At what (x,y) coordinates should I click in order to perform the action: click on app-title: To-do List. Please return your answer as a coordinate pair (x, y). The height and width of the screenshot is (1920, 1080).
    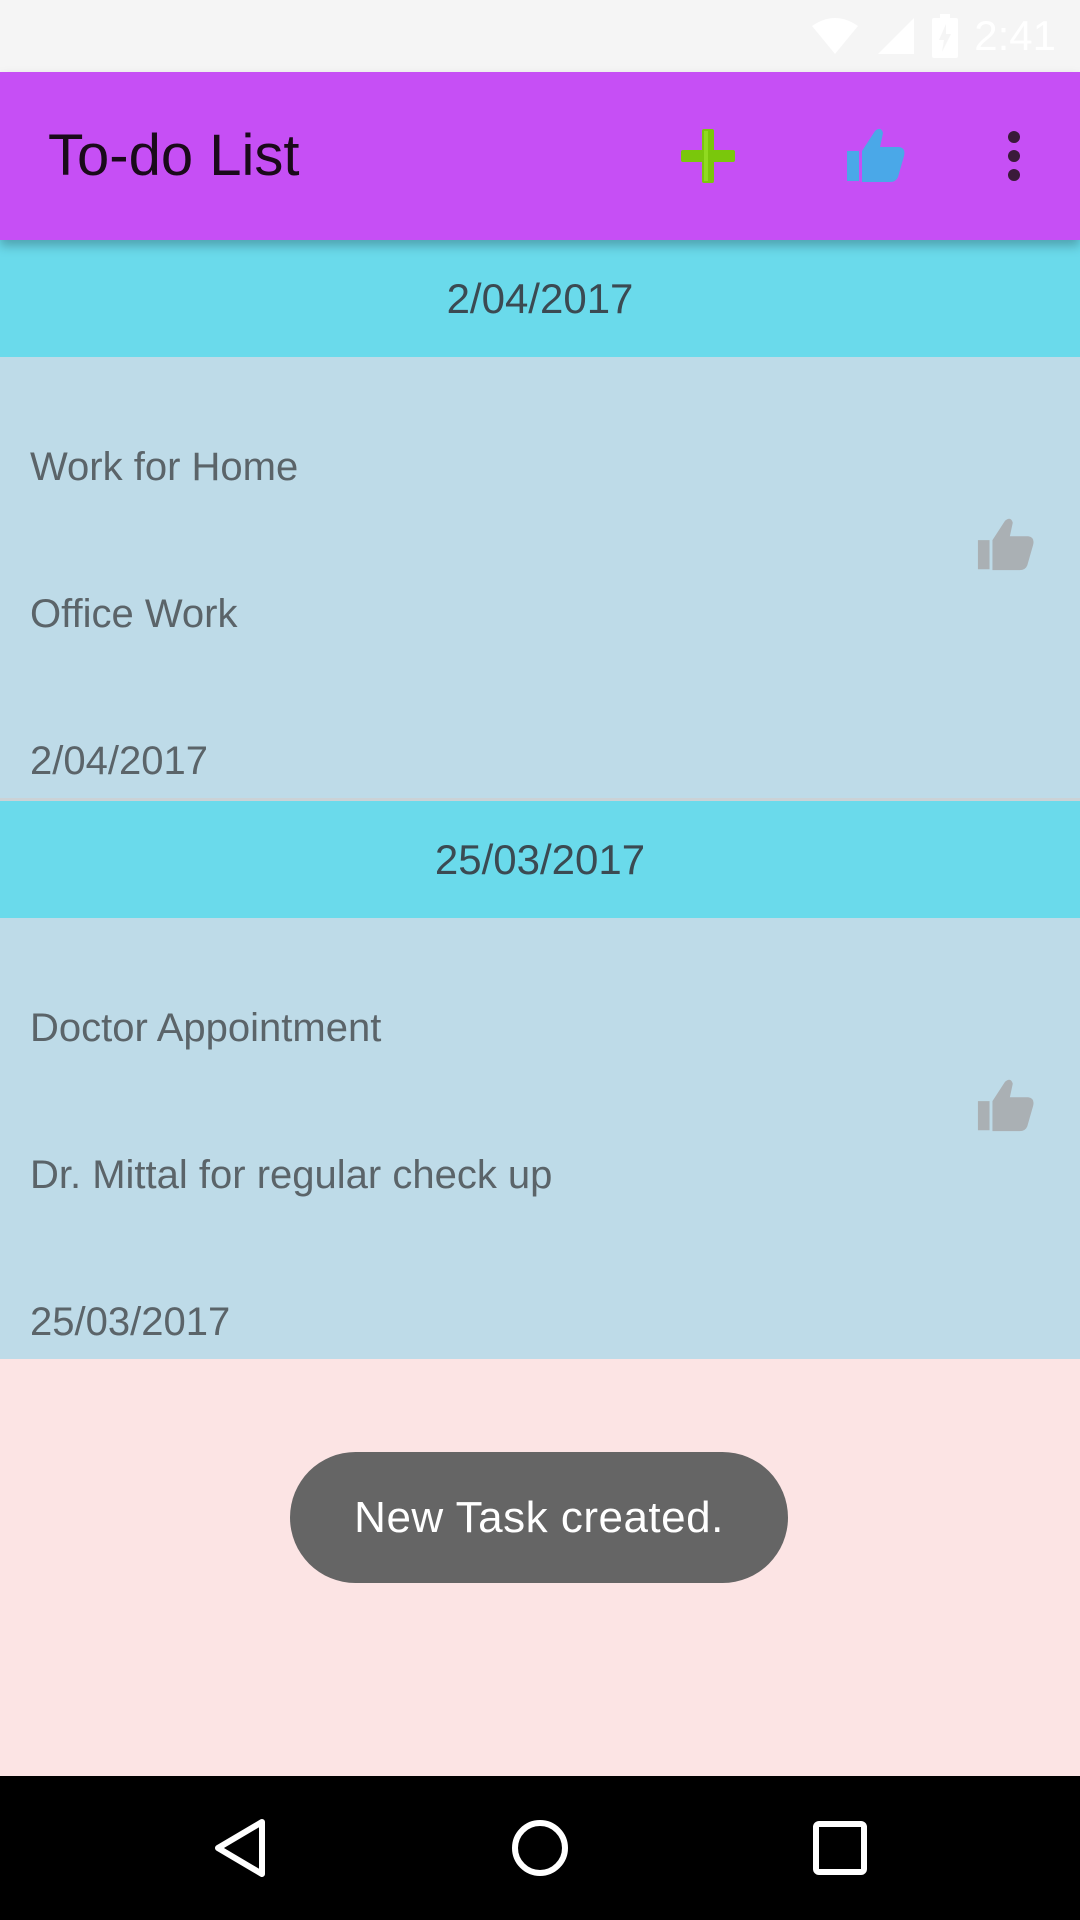
    Looking at the image, I should click on (174, 155).